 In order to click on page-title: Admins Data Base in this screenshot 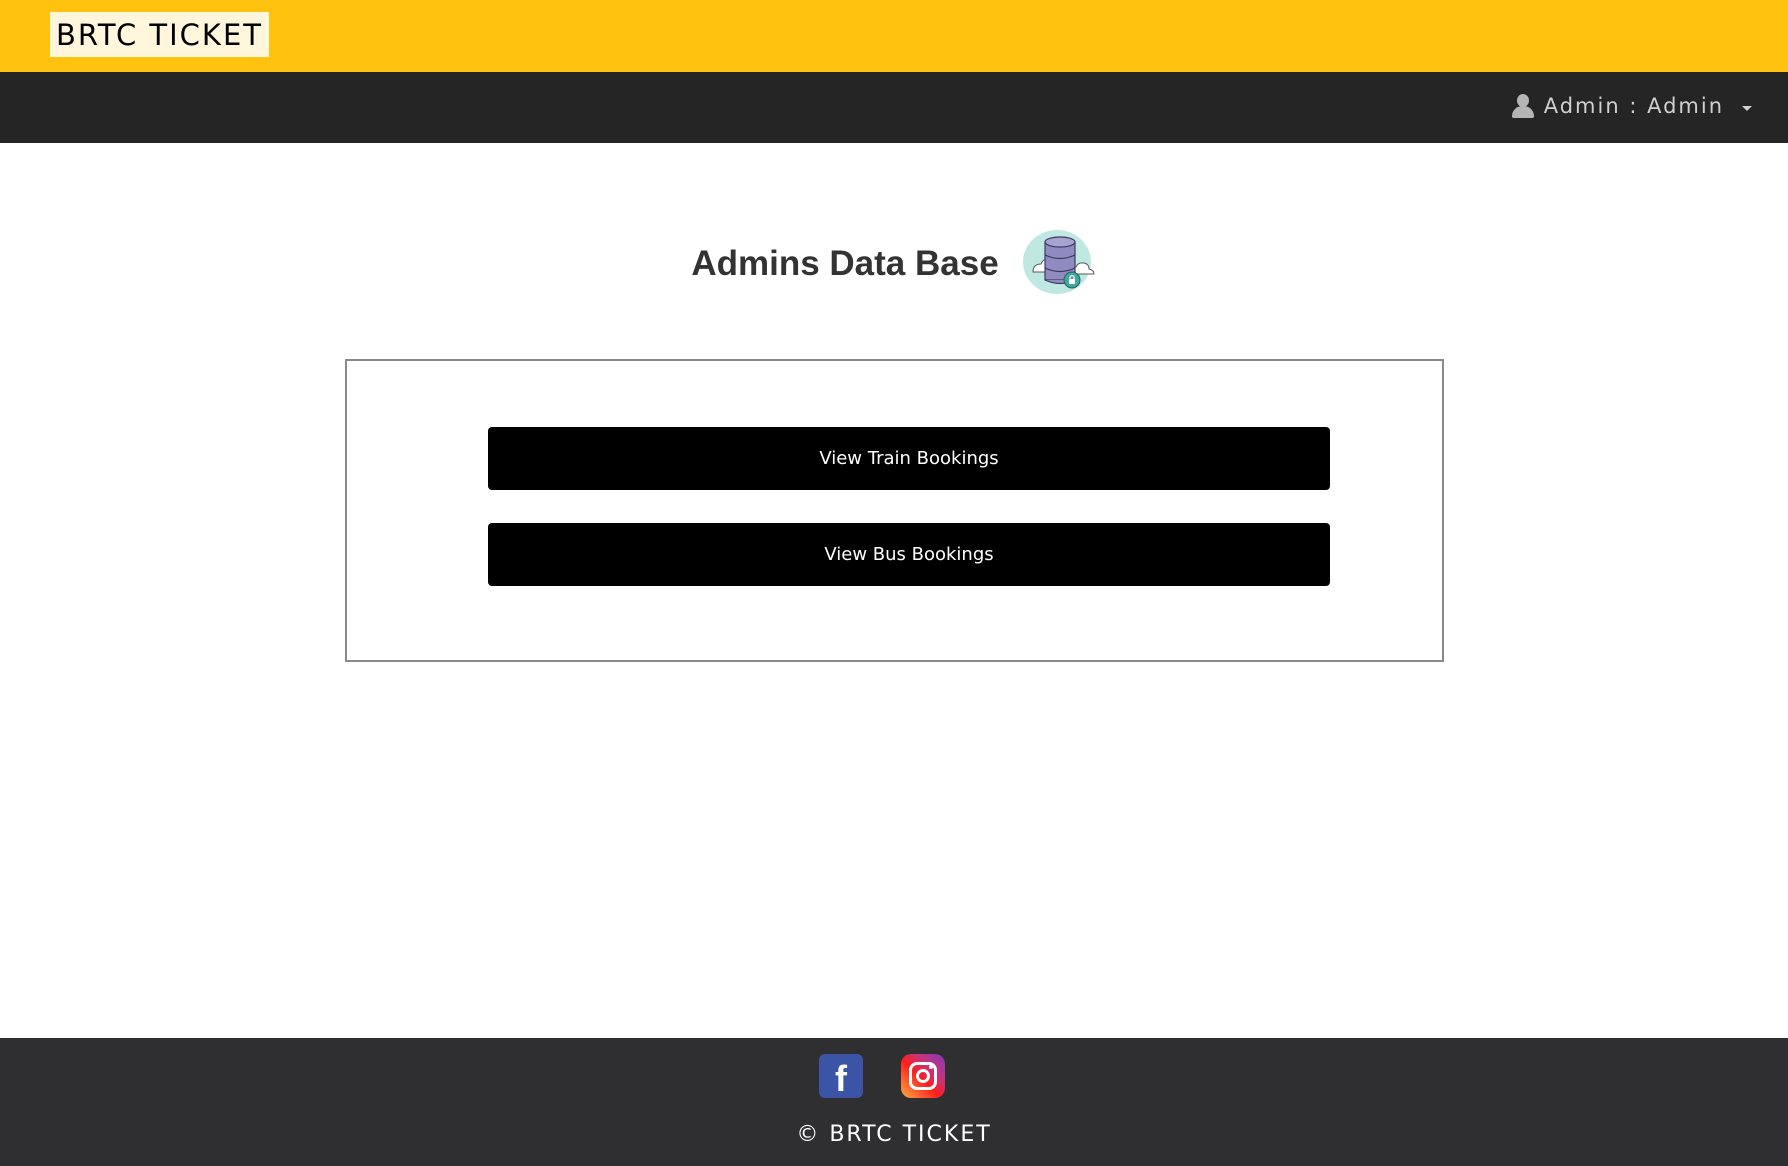, I will do `click(845, 263)`.